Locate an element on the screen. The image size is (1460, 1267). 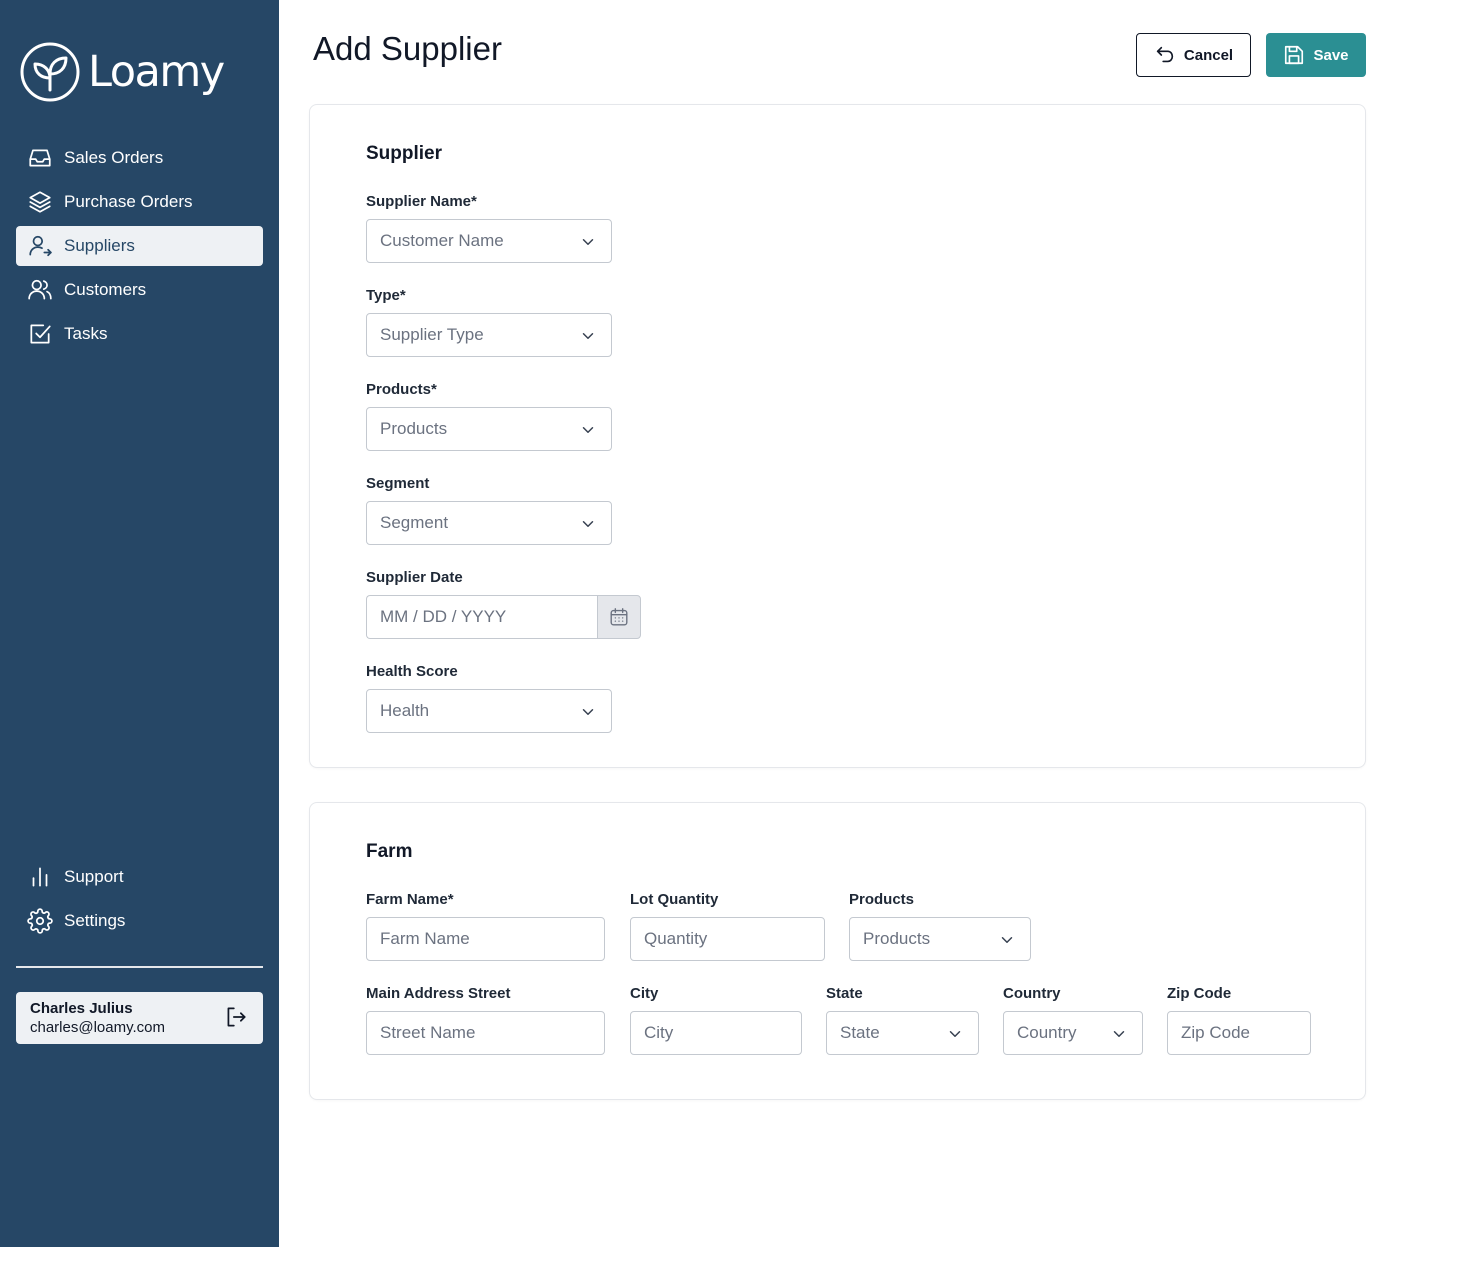
city-label: City is located at coordinates (644, 993).